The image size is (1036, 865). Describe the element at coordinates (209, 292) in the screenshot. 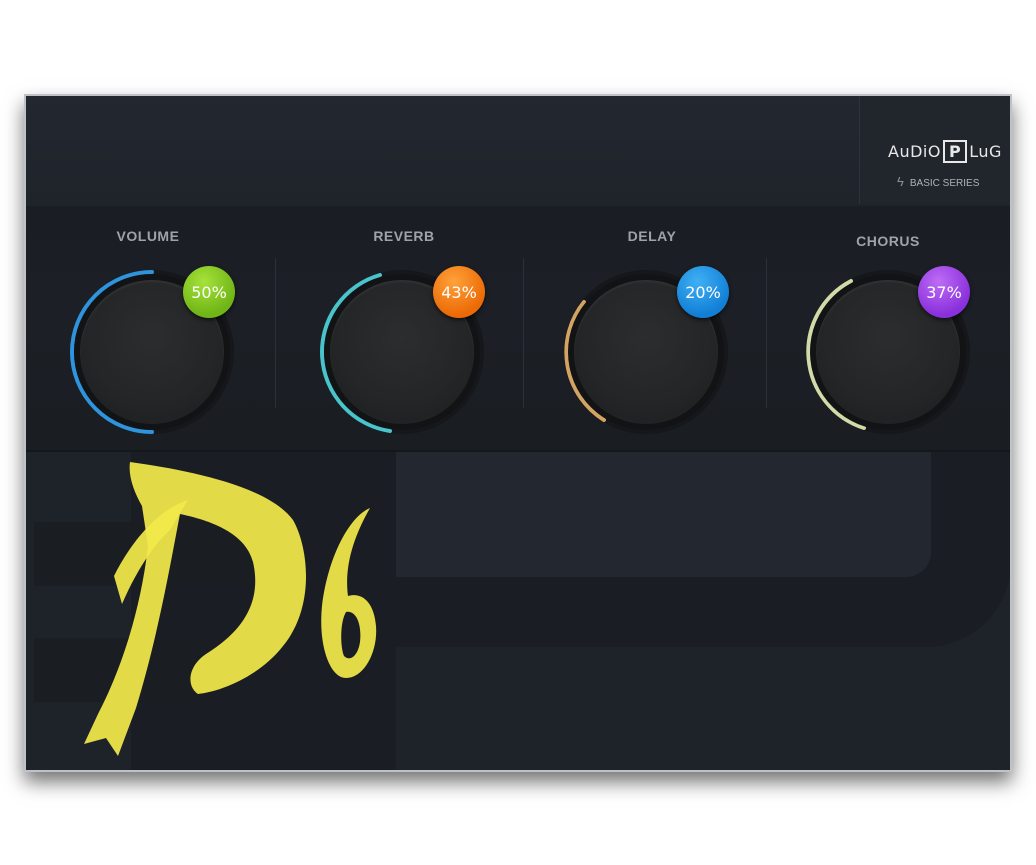

I see `volume-value-badge: 50%` at that location.